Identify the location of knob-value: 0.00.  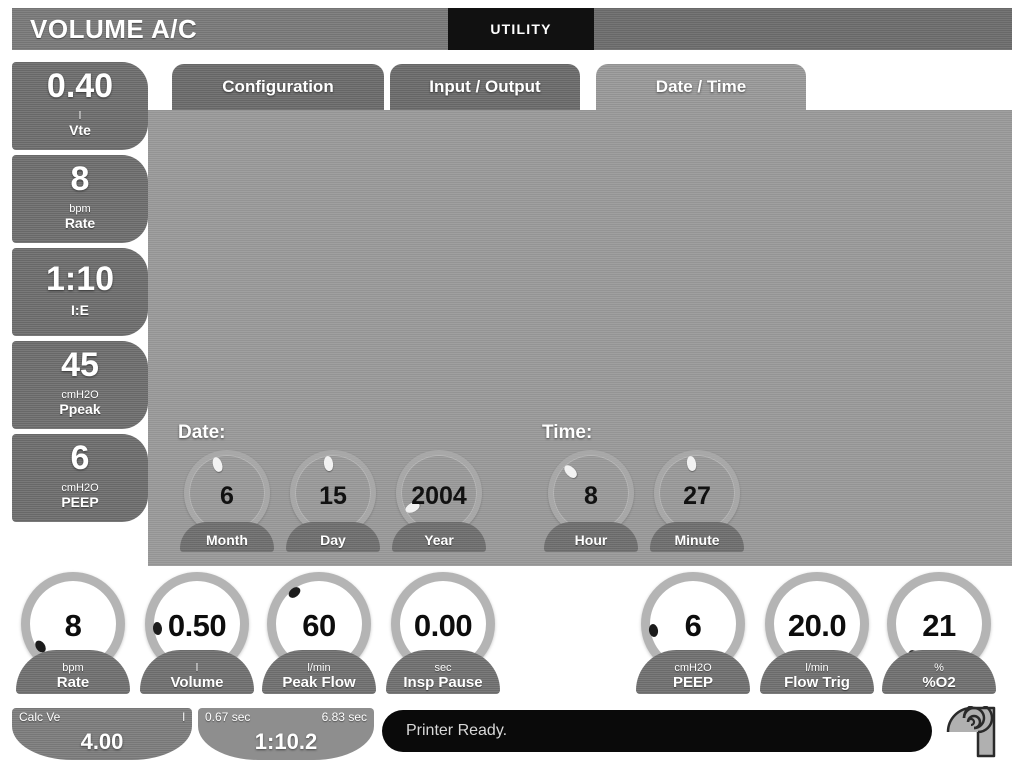
(443, 625).